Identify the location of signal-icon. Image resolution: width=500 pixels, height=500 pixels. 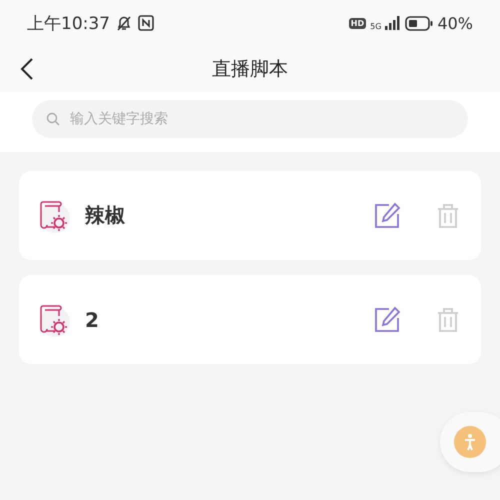
(393, 23).